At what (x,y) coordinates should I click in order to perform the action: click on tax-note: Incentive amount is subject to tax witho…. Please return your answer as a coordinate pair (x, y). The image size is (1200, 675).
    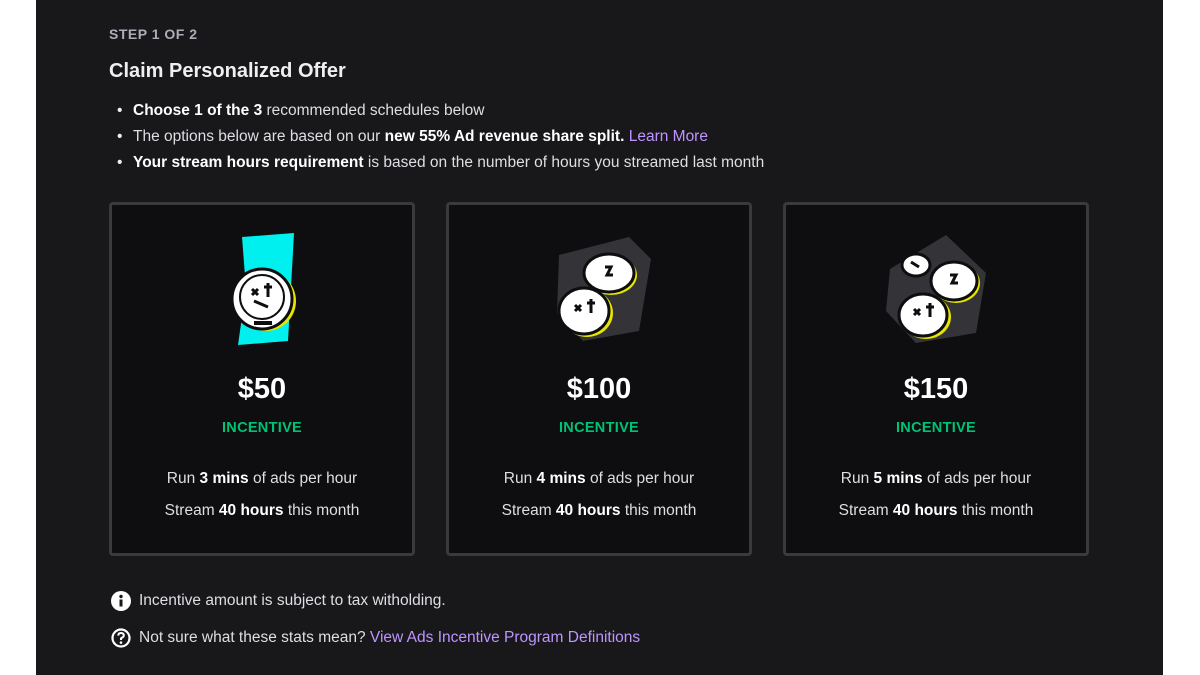
    Looking at the image, I should click on (278, 601).